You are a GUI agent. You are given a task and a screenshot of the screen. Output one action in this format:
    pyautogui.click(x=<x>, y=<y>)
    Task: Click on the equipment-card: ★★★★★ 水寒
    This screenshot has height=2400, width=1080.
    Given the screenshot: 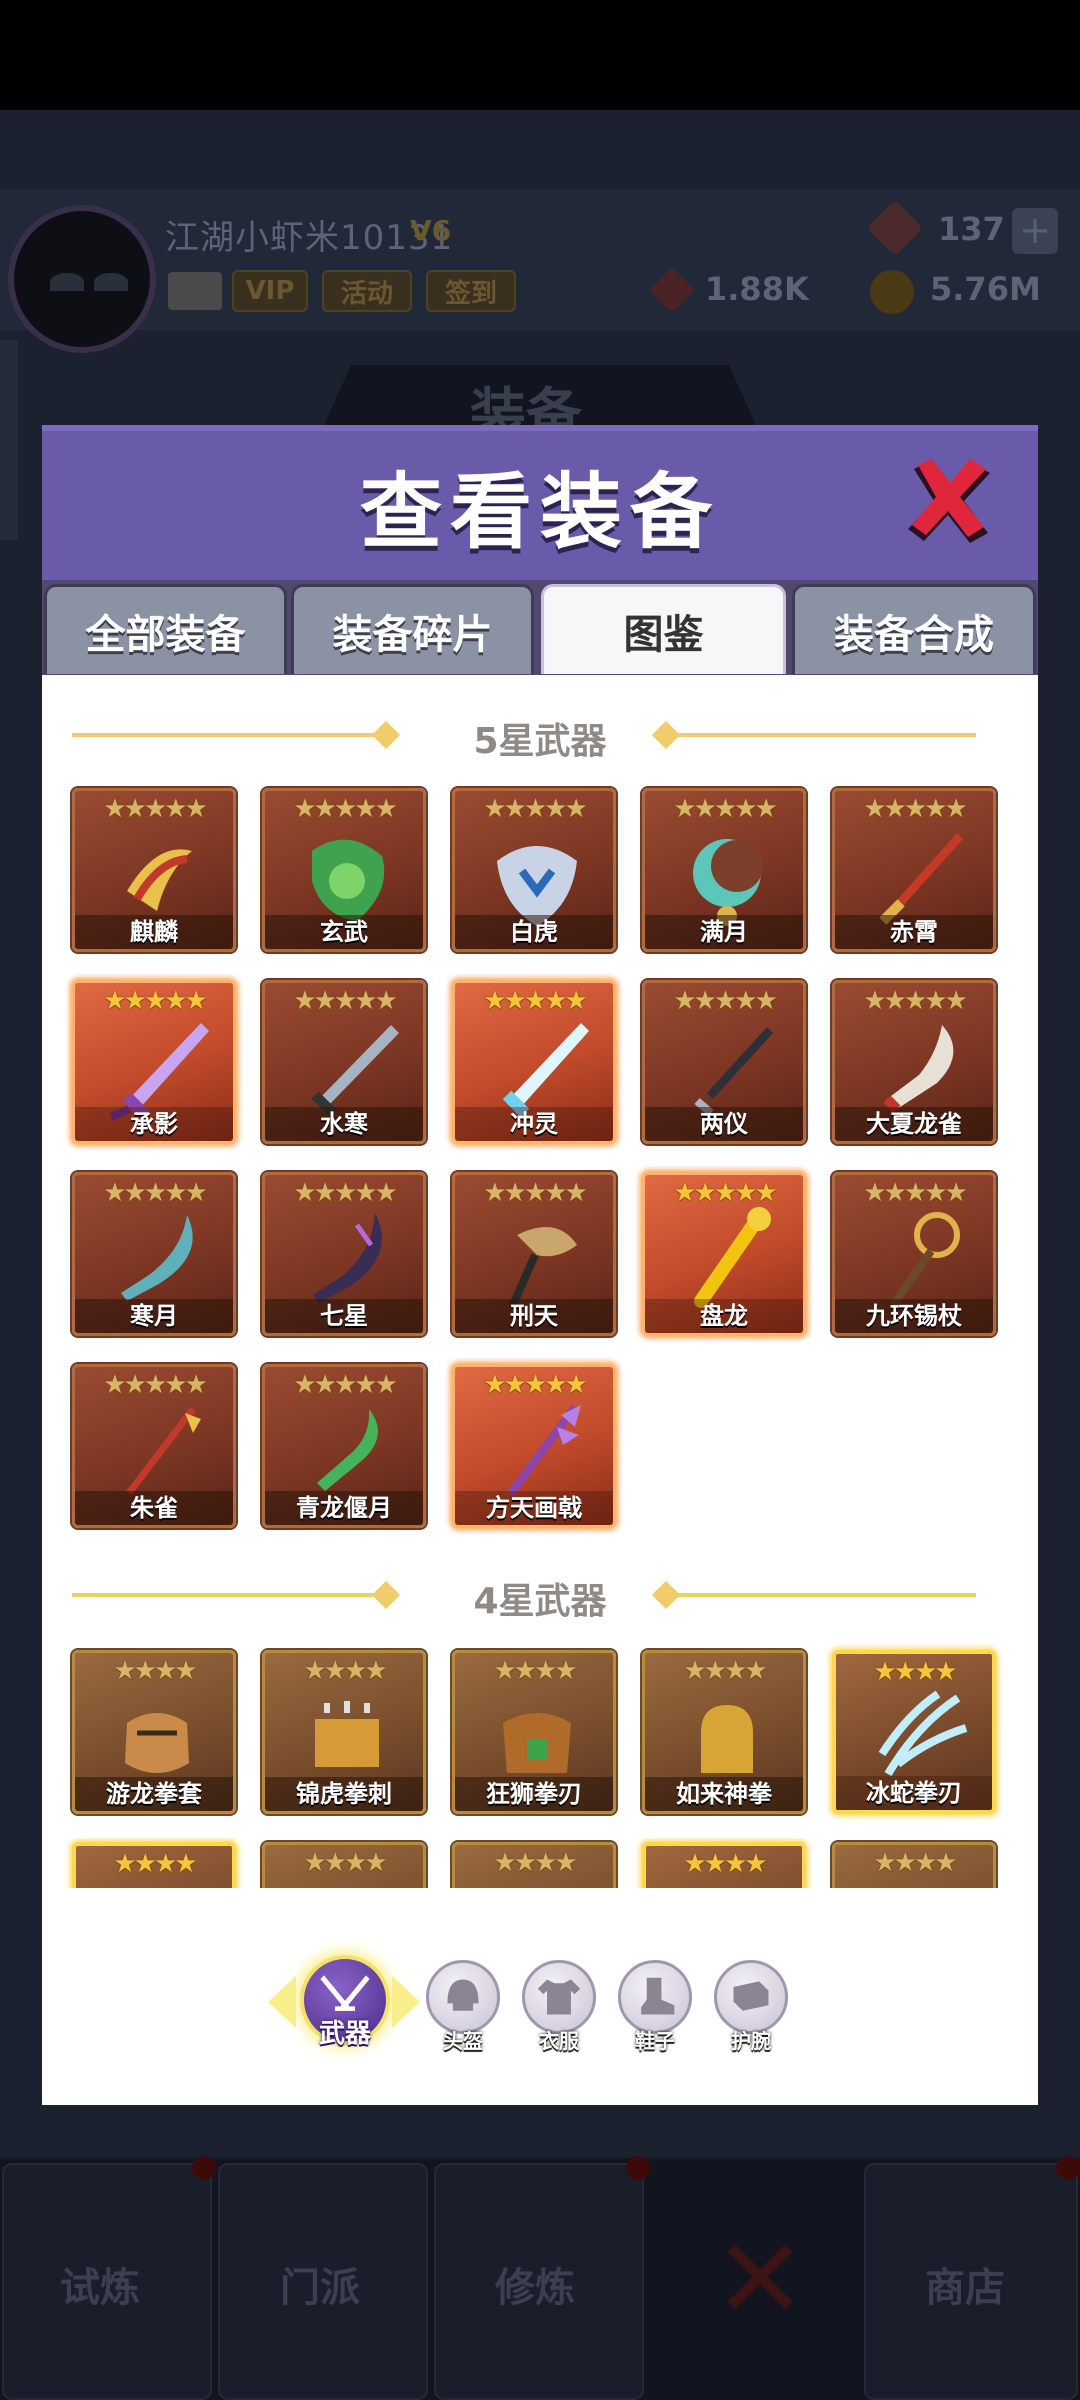 What is the action you would take?
    pyautogui.click(x=344, y=1062)
    